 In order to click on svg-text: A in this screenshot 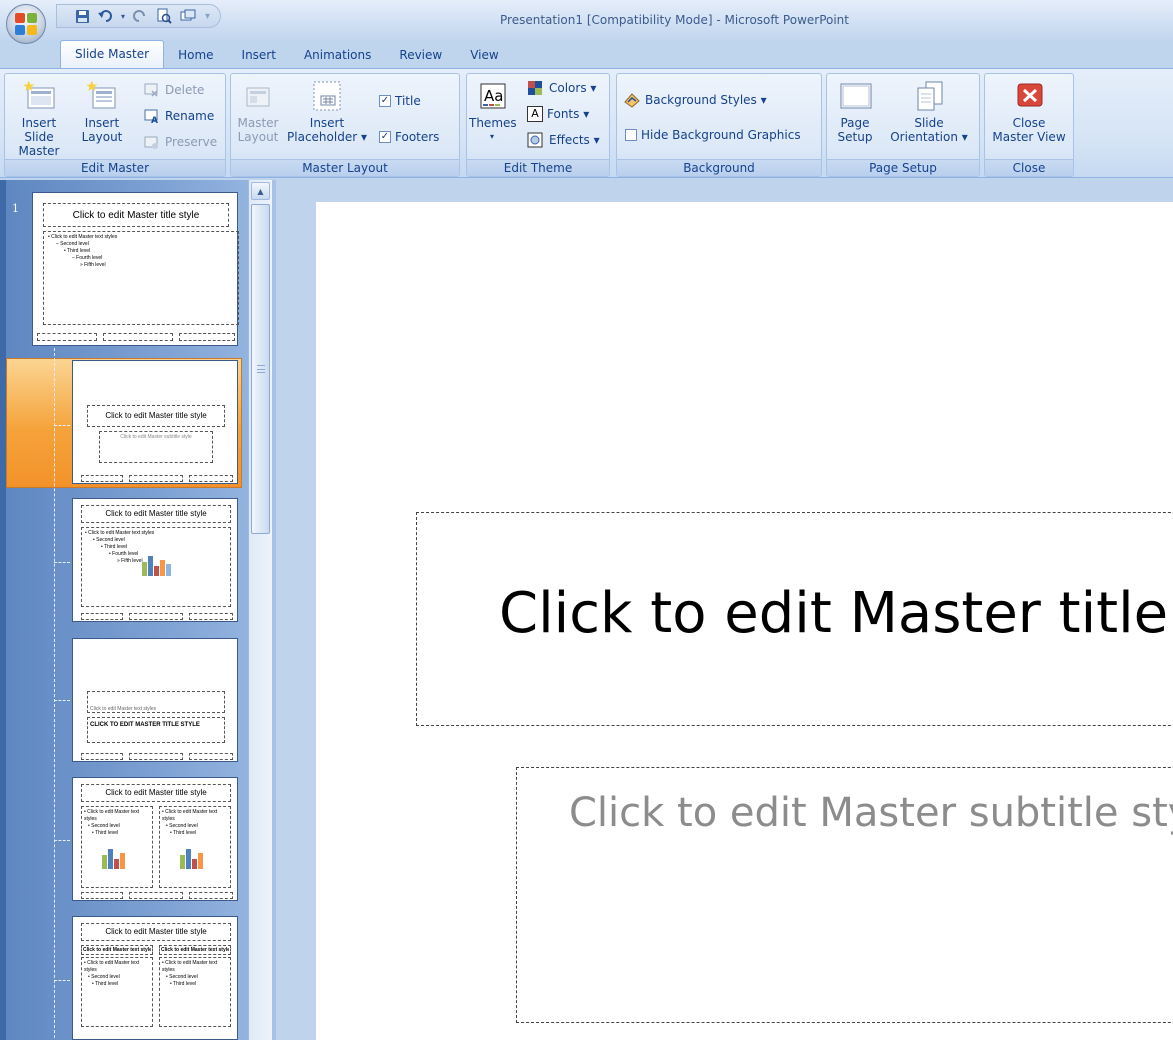, I will do `click(154, 120)`.